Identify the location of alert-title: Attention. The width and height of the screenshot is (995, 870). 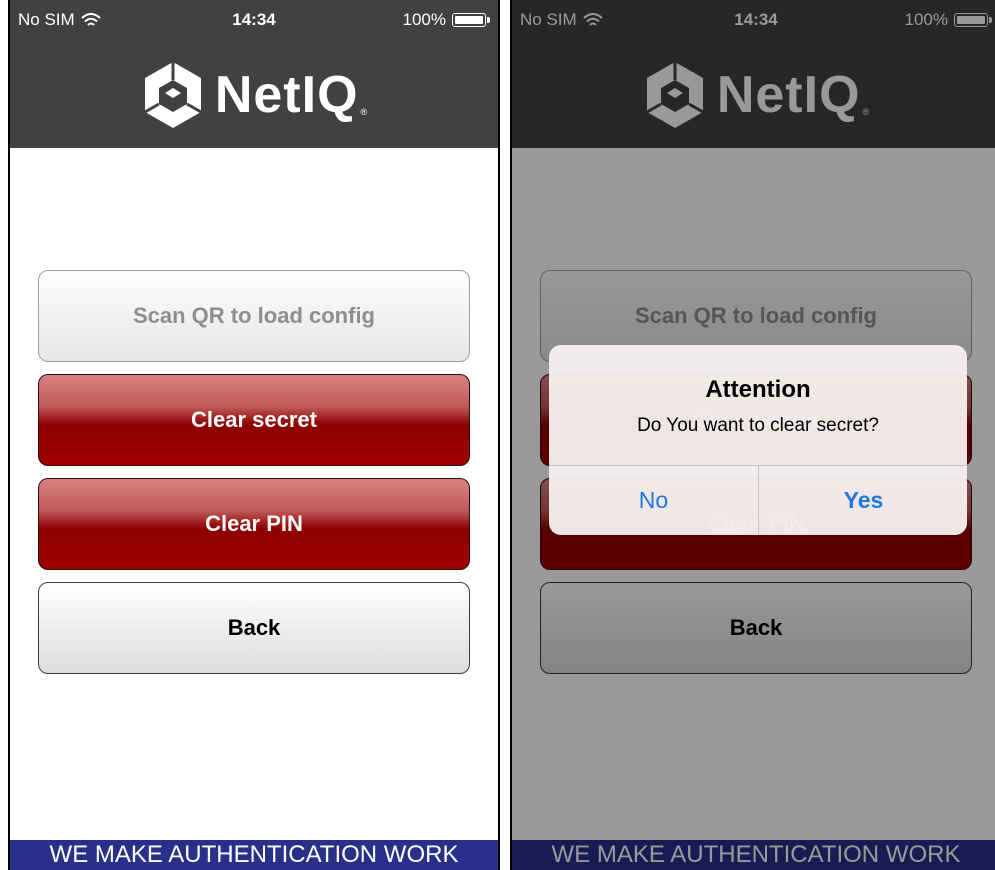
(758, 389).